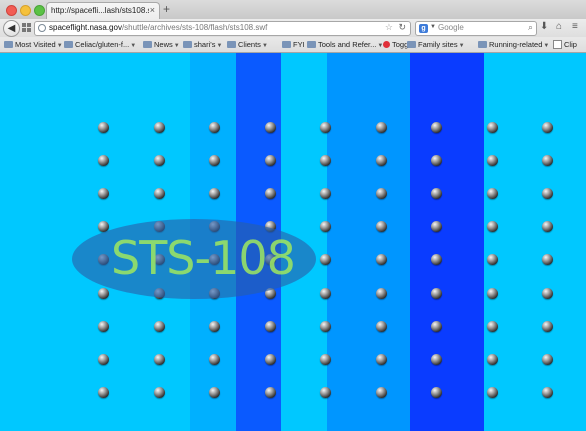 This screenshot has width=586, height=431. What do you see at coordinates (299, 44) in the screenshot?
I see `bookmark-label: FYI` at bounding box center [299, 44].